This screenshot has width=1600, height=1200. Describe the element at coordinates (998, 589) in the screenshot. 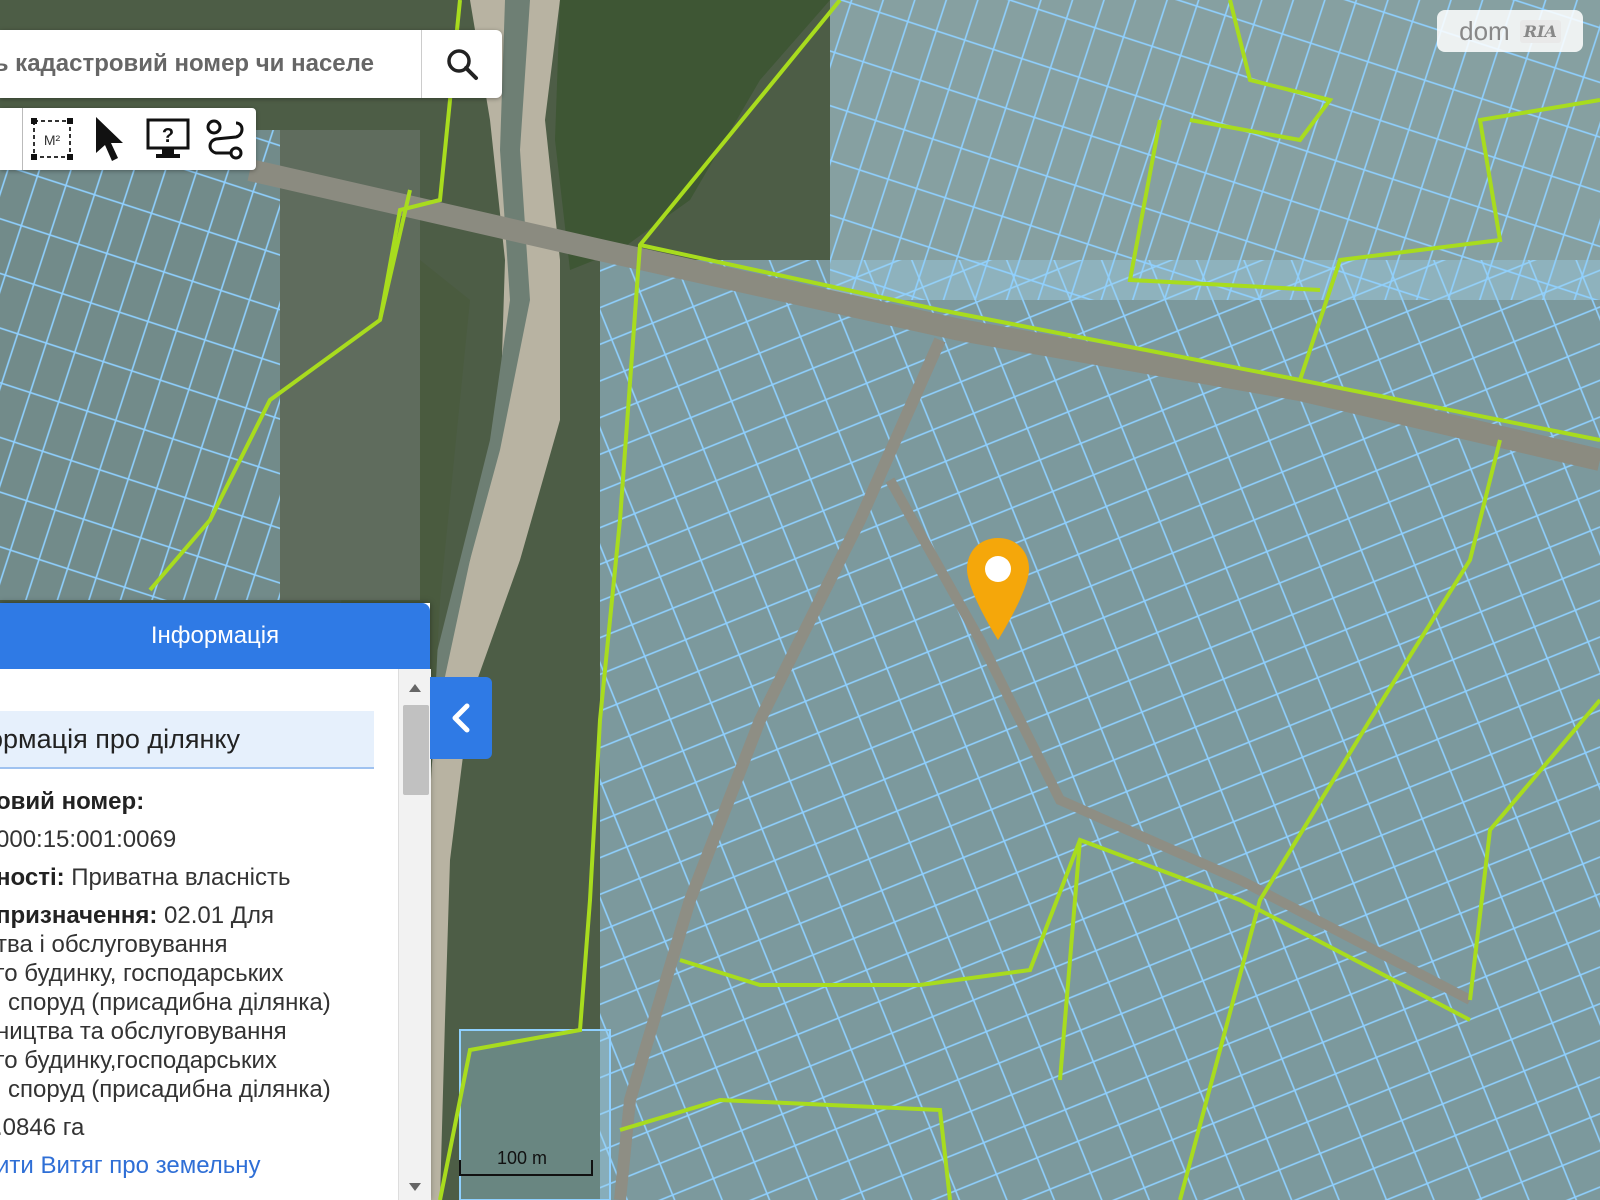

I see `location-marker-icon` at that location.